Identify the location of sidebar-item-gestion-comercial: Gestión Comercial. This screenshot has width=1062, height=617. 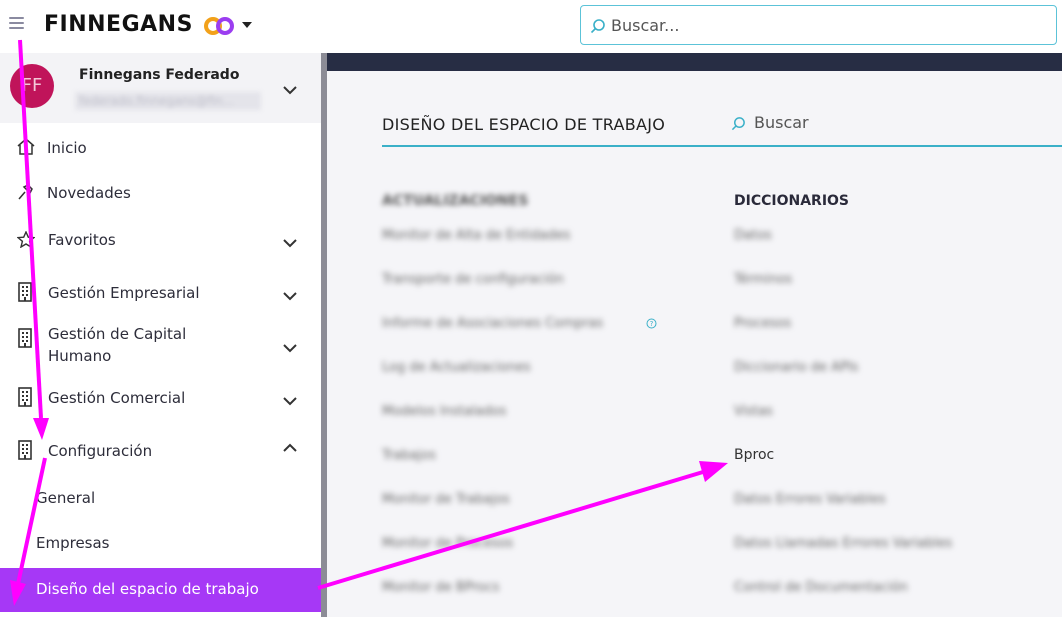
(160, 401).